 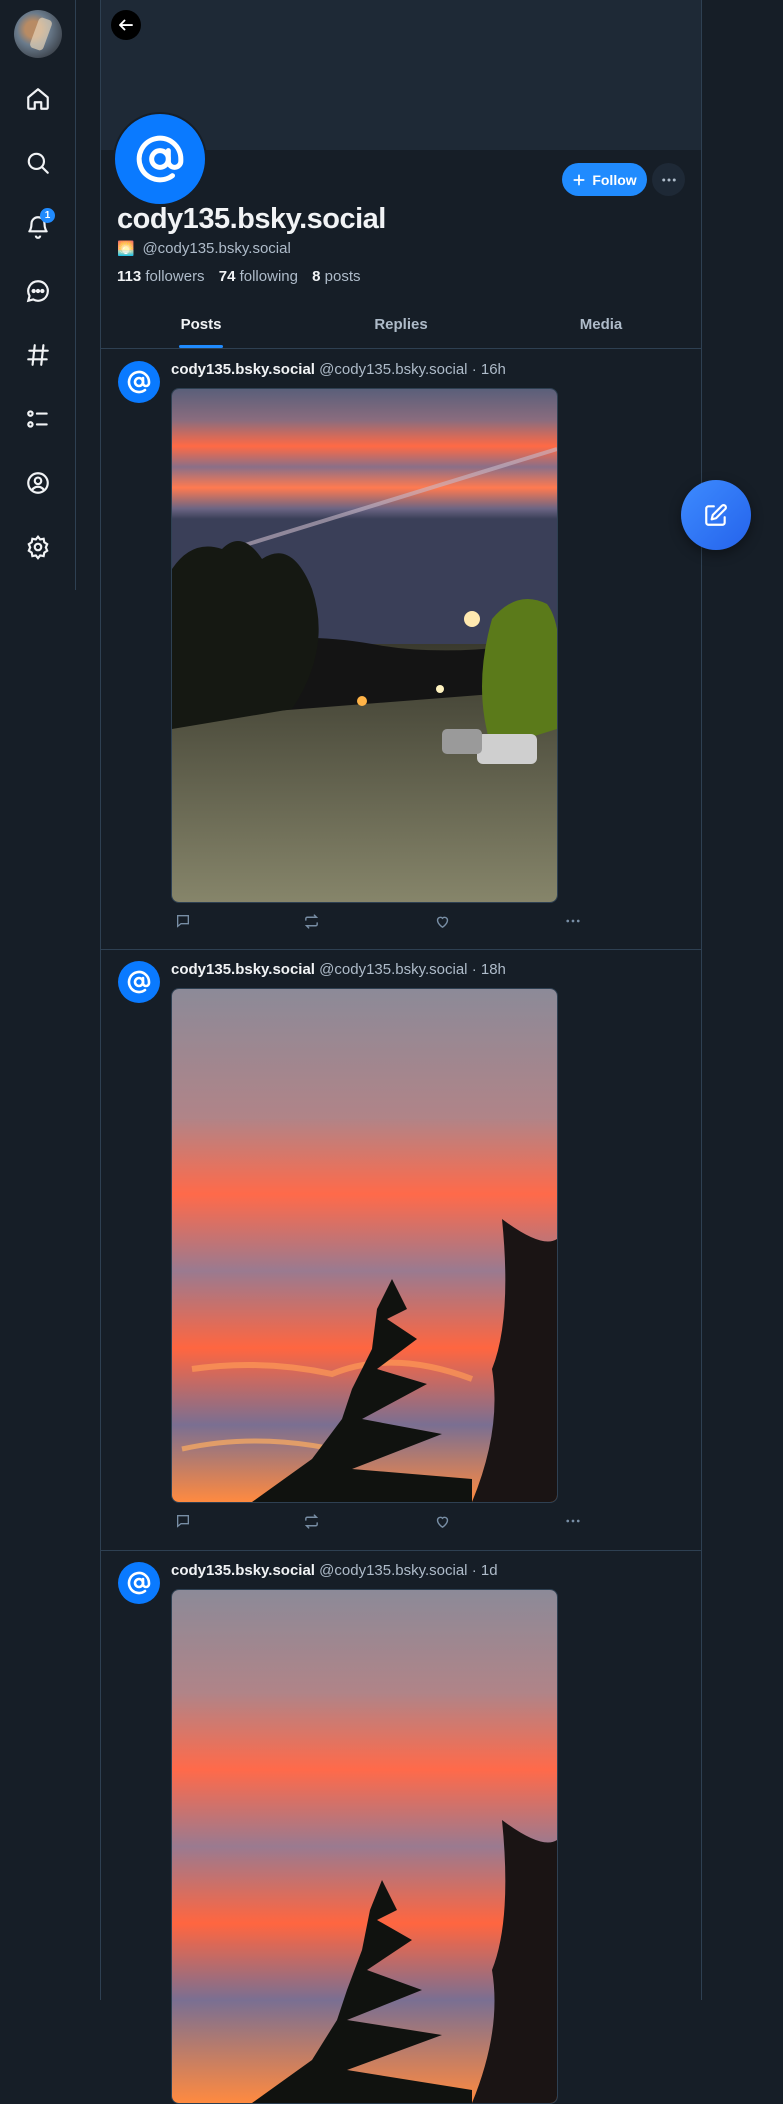 I want to click on notification-badge: 1, so click(x=47, y=215).